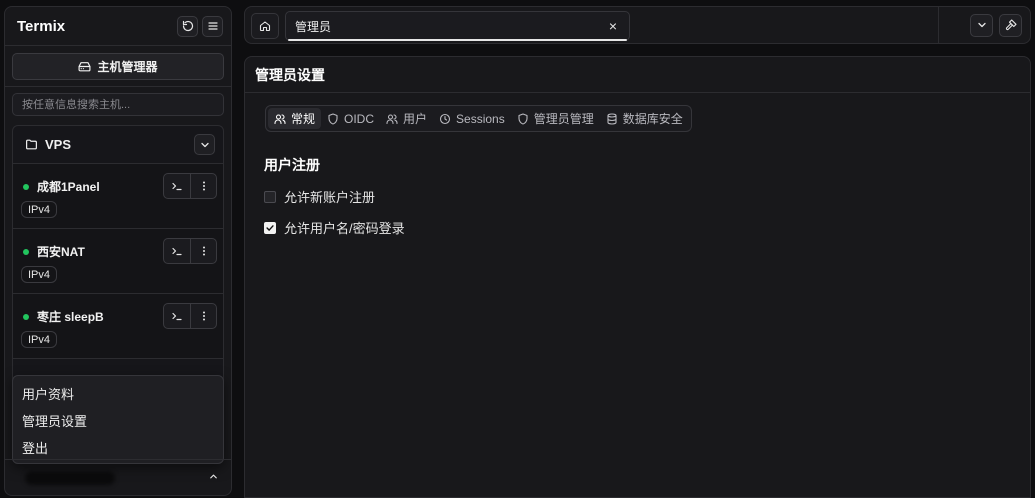  Describe the element at coordinates (58, 144) in the screenshot. I see `folder-name: VPS` at that location.